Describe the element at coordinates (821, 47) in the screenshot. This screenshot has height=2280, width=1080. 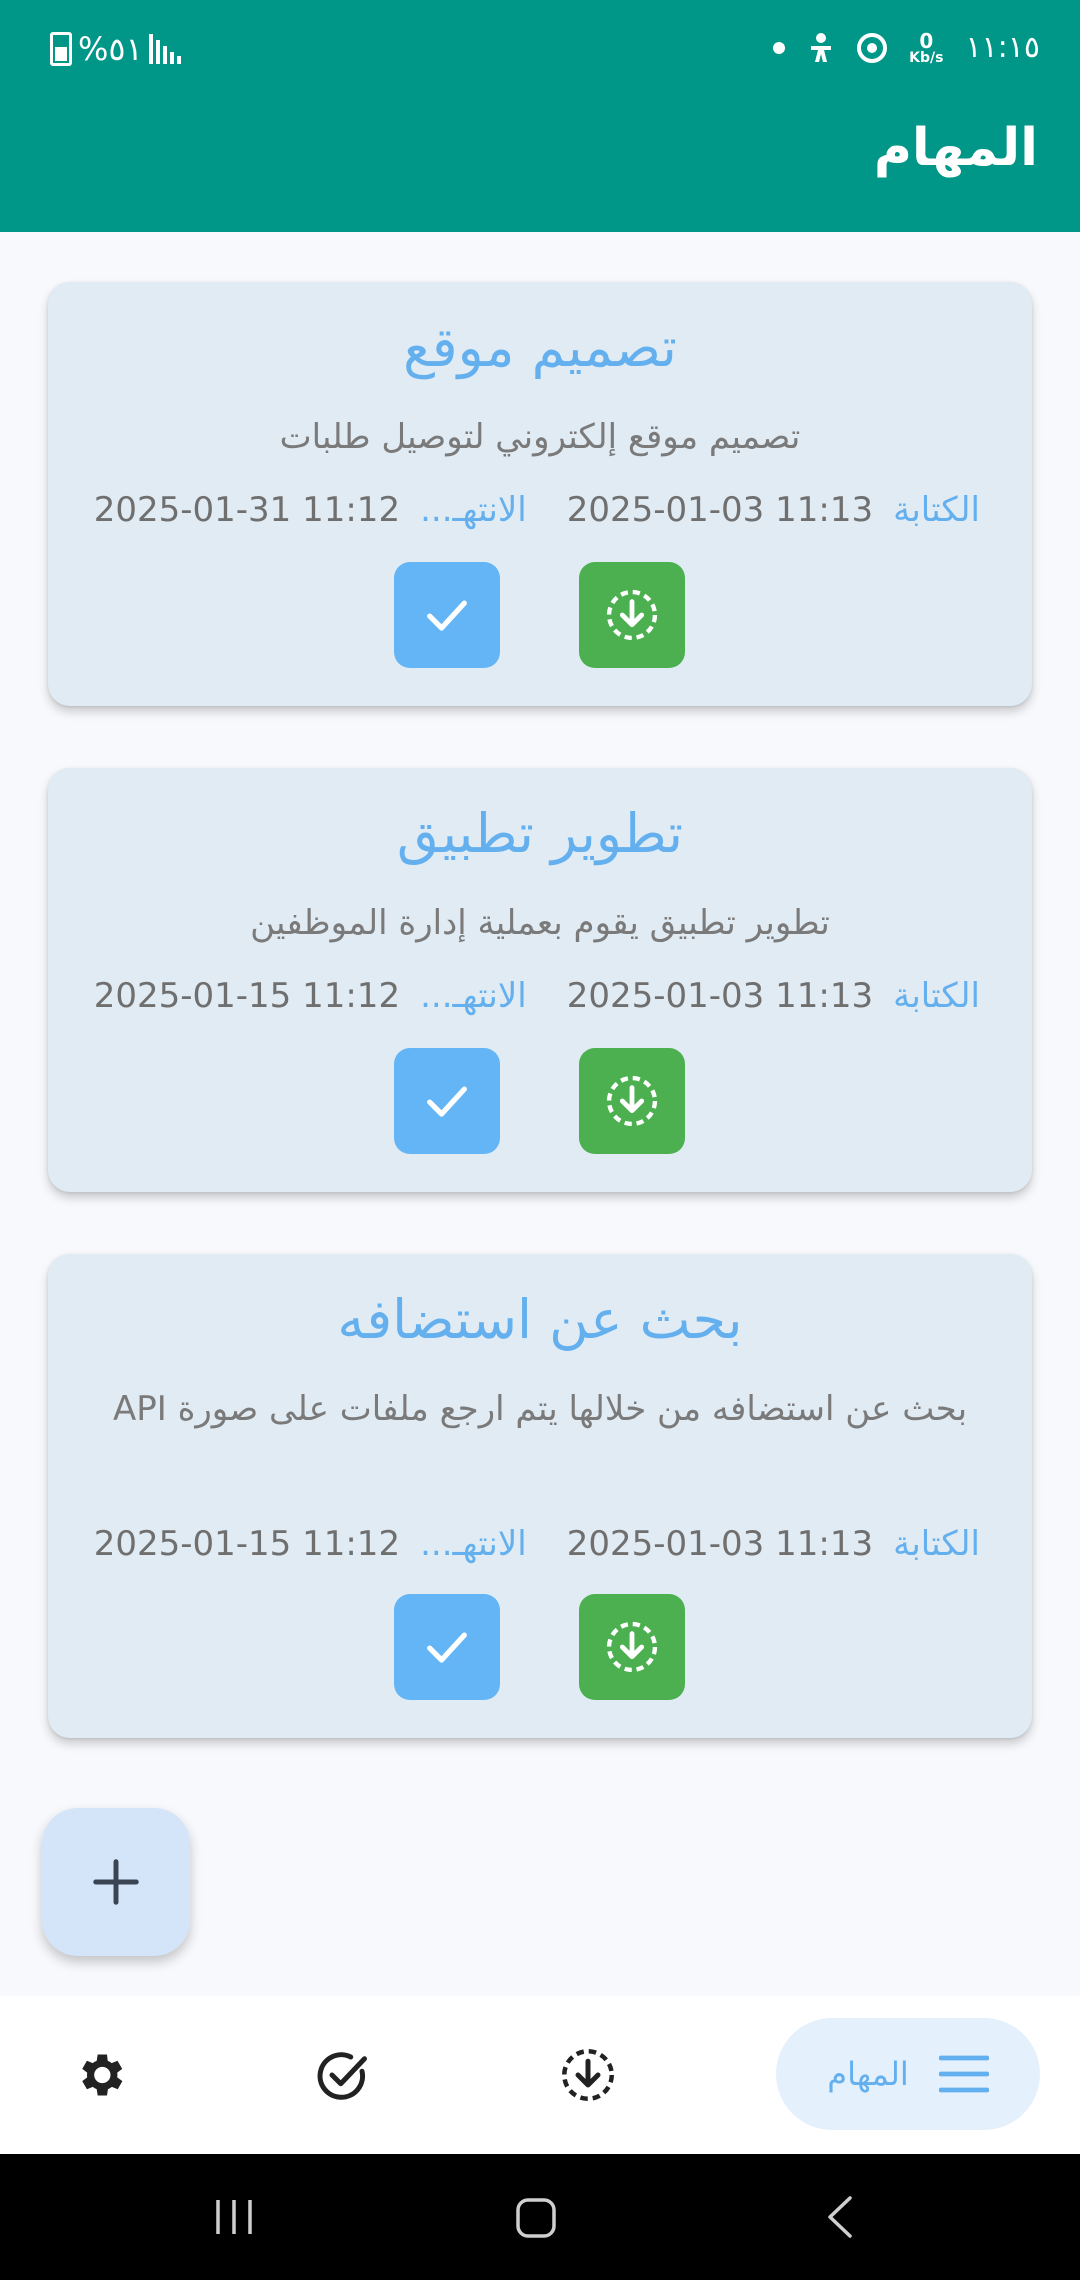
I see `accessibility-icon` at that location.